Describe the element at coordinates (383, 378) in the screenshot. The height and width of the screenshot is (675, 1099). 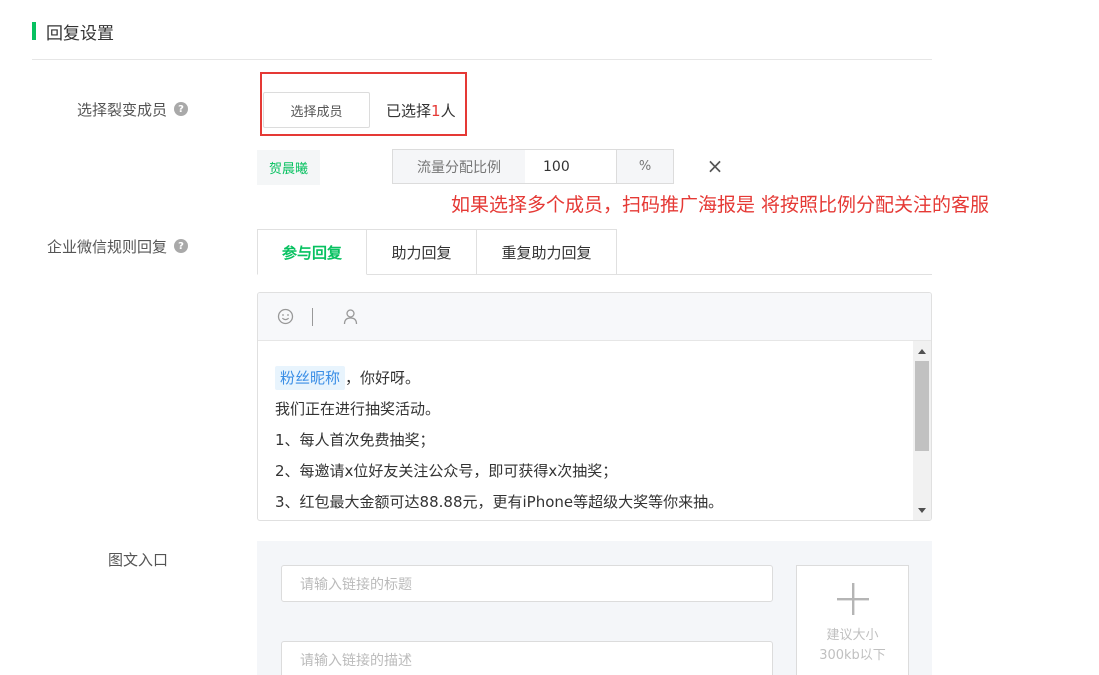
I see `first-line-text: ，你好呀。` at that location.